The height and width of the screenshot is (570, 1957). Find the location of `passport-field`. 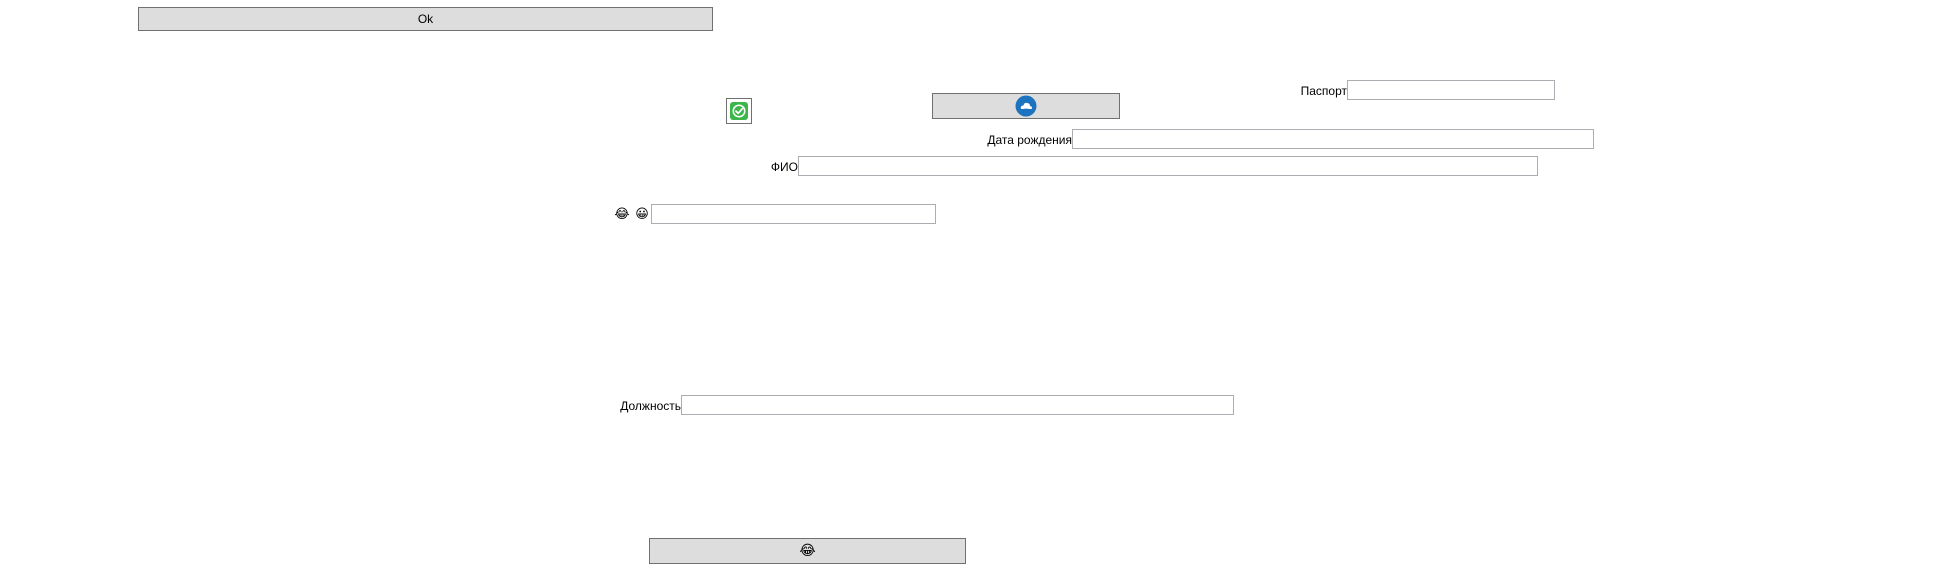

passport-field is located at coordinates (1451, 90).